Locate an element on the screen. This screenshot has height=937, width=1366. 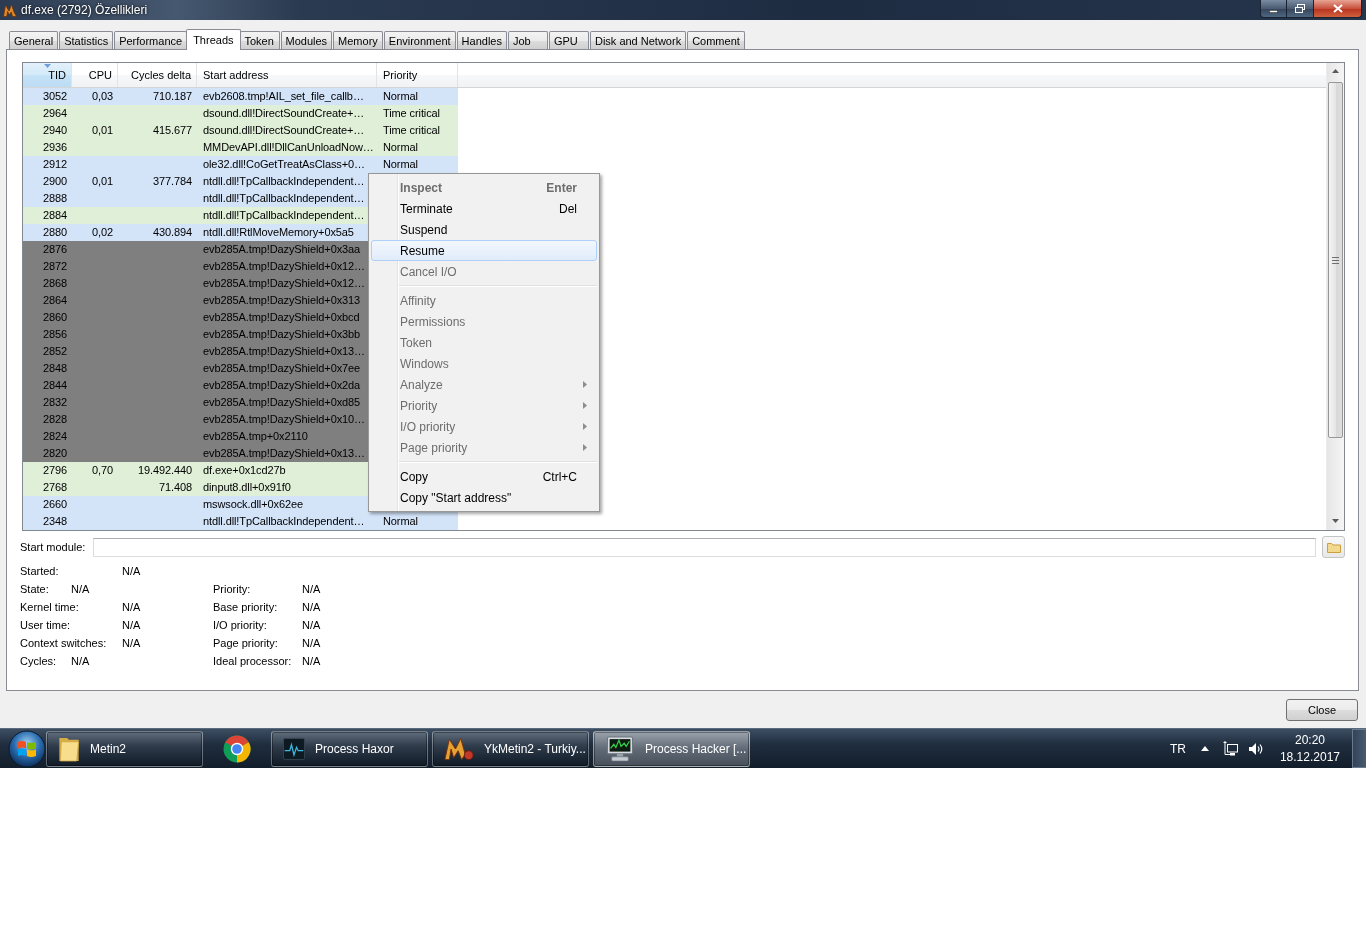
table-cell: 2820 is located at coordinates (54, 453).